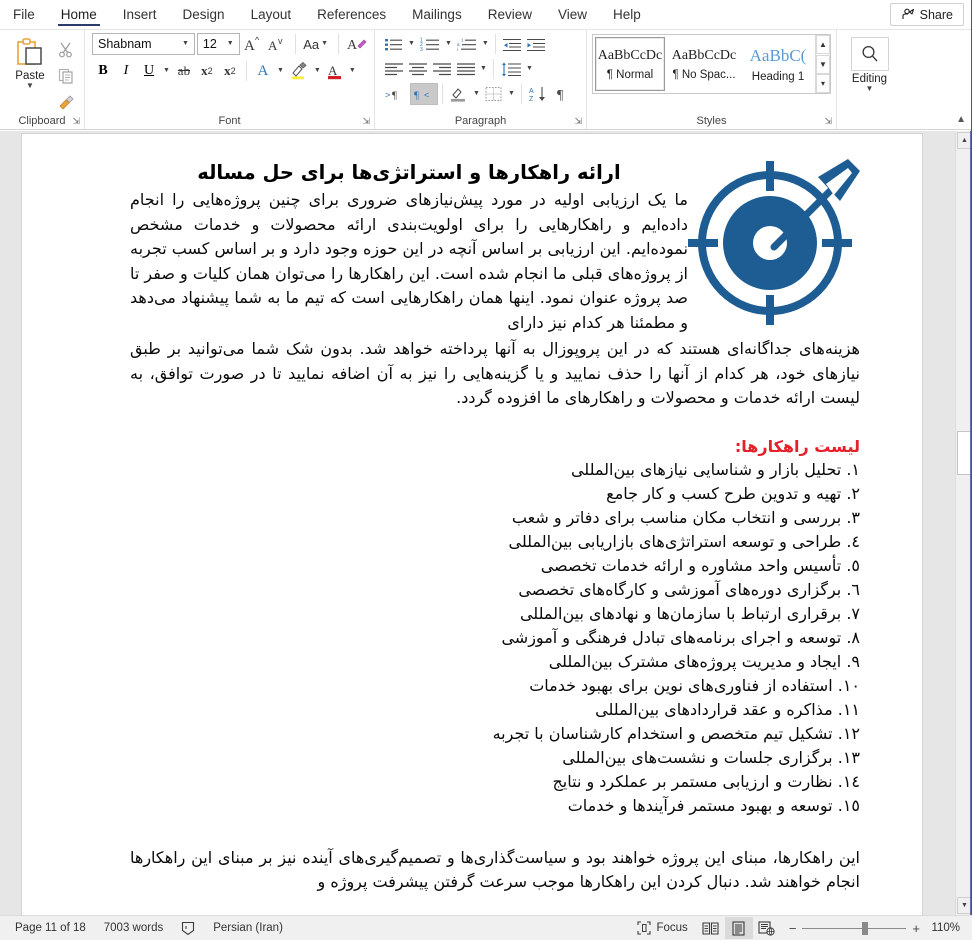 Image resolution: width=972 pixels, height=940 pixels. I want to click on zoom-slider: − +, so click(854, 928).